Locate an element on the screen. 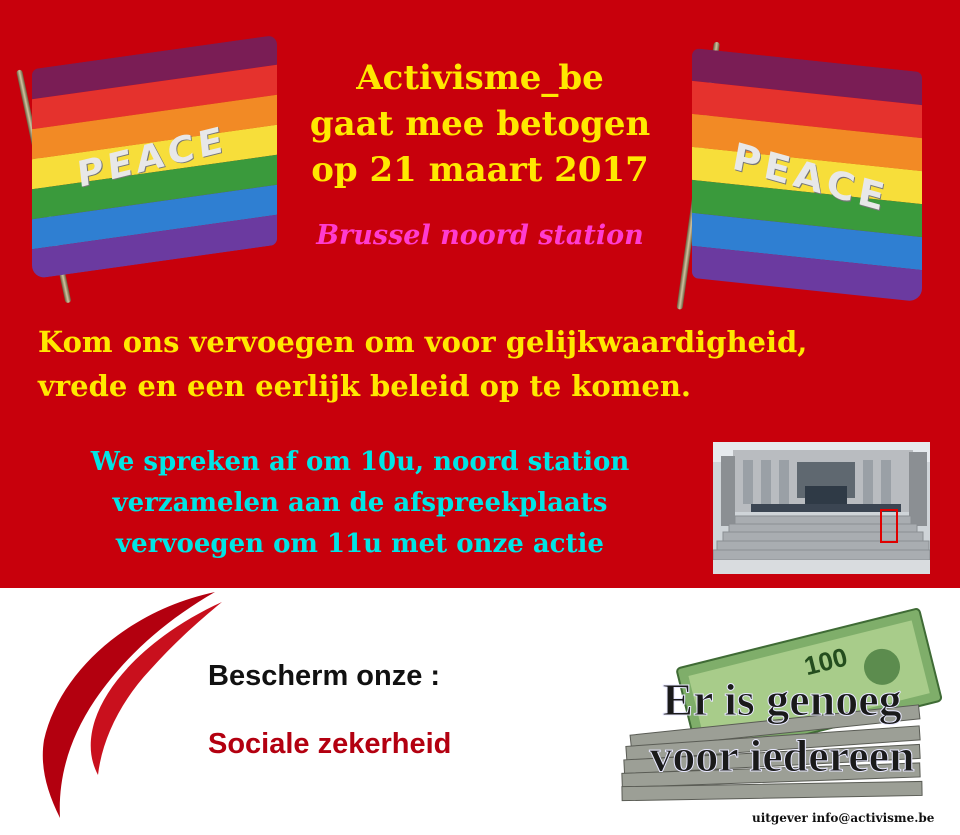 This screenshot has width=960, height=835. headline-line-3: op 21 maart 2017 is located at coordinates (480, 170).